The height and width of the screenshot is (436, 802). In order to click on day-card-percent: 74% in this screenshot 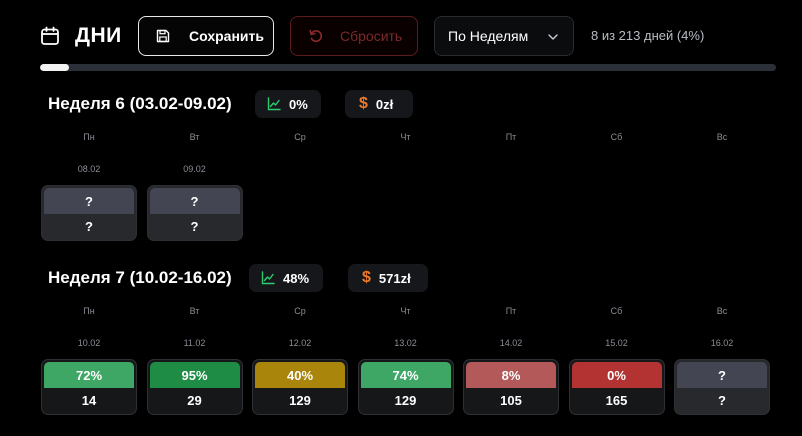, I will do `click(405, 375)`.